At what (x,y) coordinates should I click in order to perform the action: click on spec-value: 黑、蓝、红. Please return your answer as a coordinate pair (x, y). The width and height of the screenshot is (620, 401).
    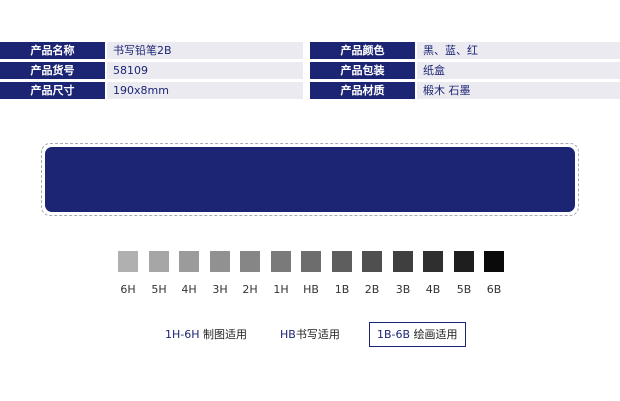
    Looking at the image, I should click on (518, 50).